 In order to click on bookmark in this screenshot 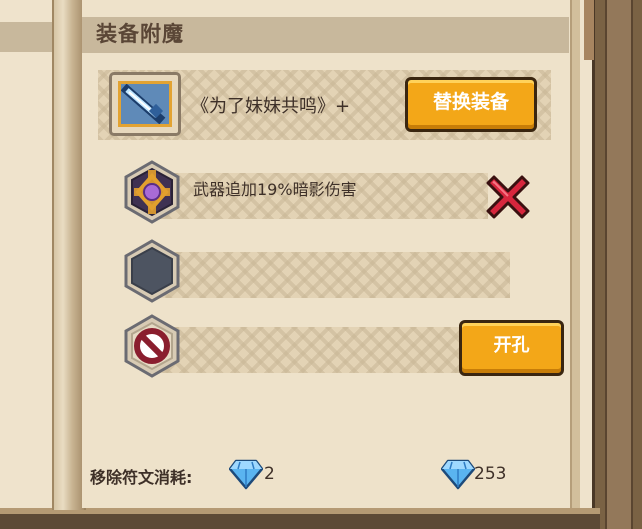, I will do `click(589, 30)`.